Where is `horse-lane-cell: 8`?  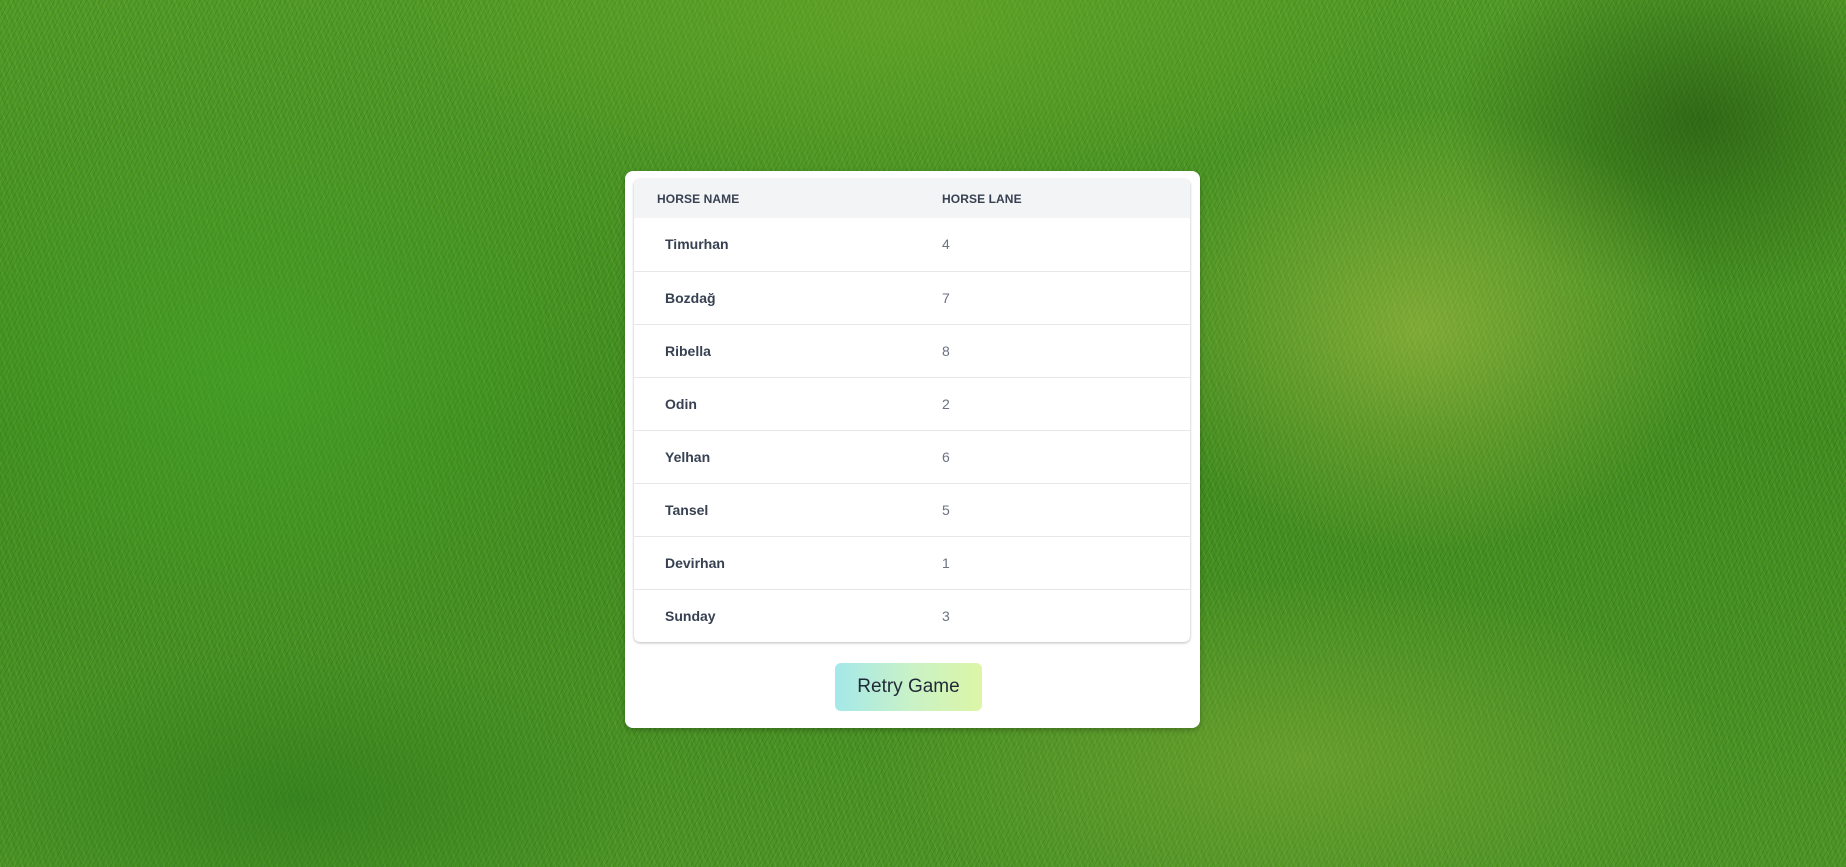 horse-lane-cell: 8 is located at coordinates (946, 350).